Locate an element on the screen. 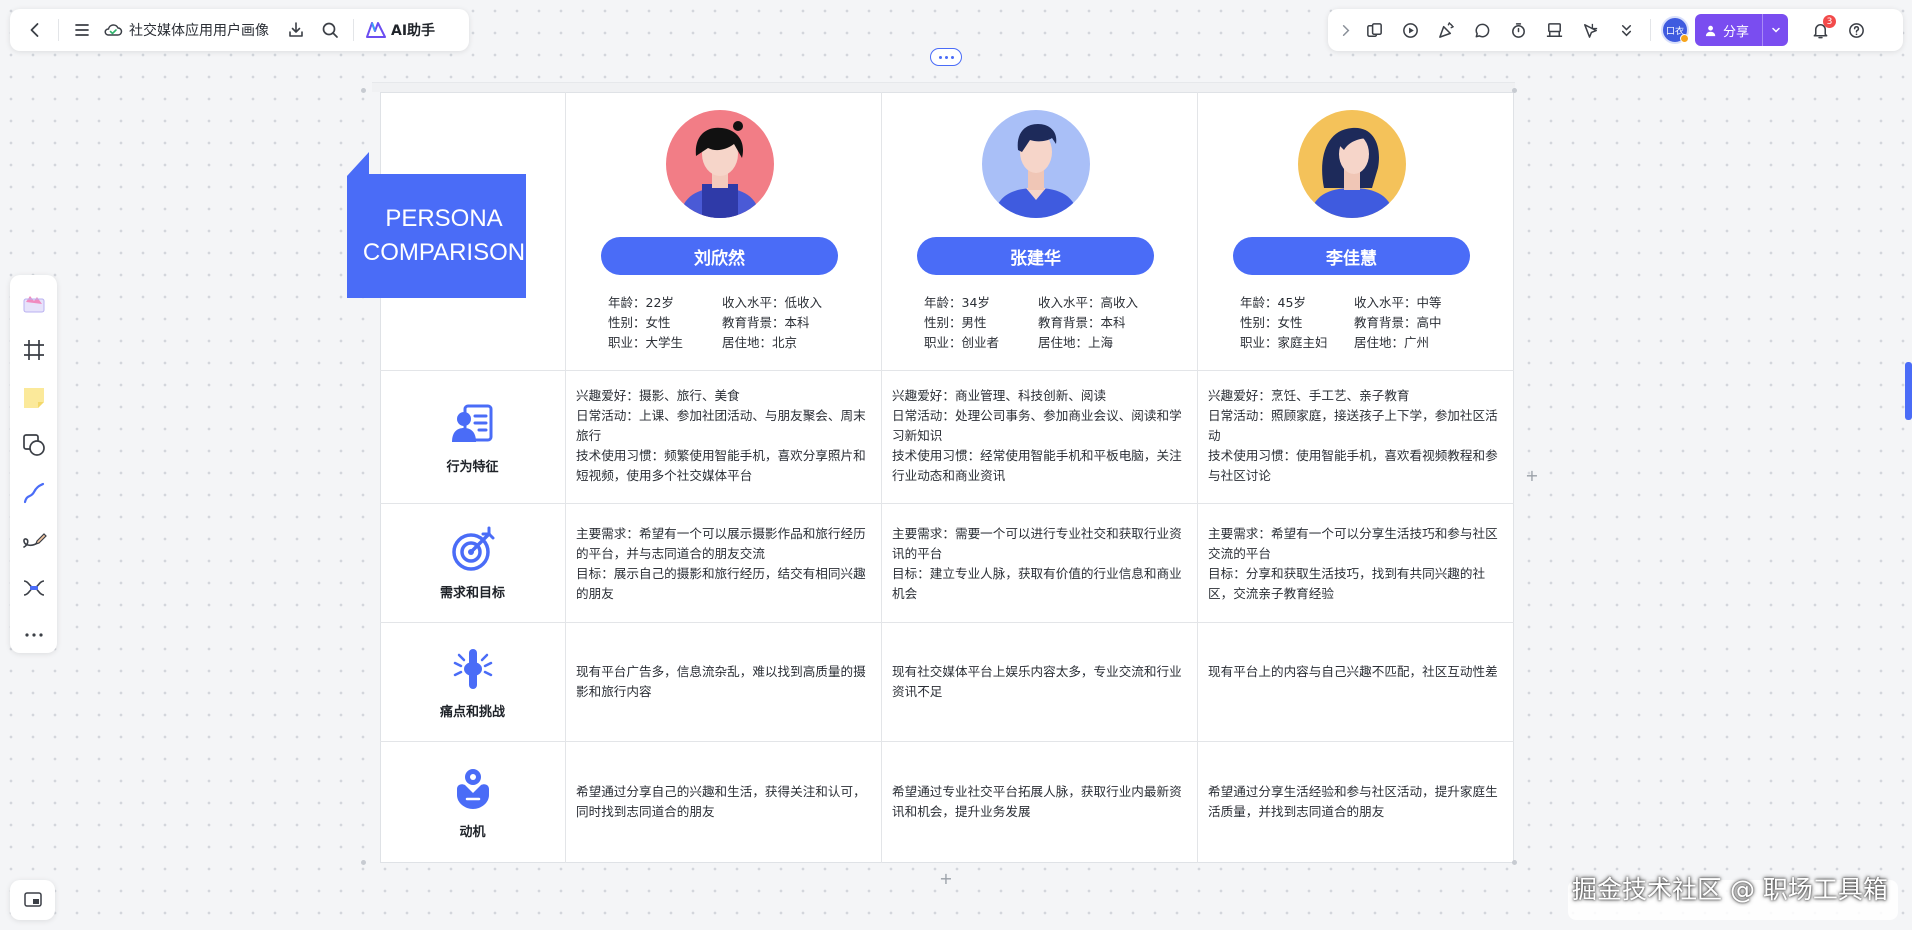 The image size is (1912, 930). timer-button is located at coordinates (1518, 30).